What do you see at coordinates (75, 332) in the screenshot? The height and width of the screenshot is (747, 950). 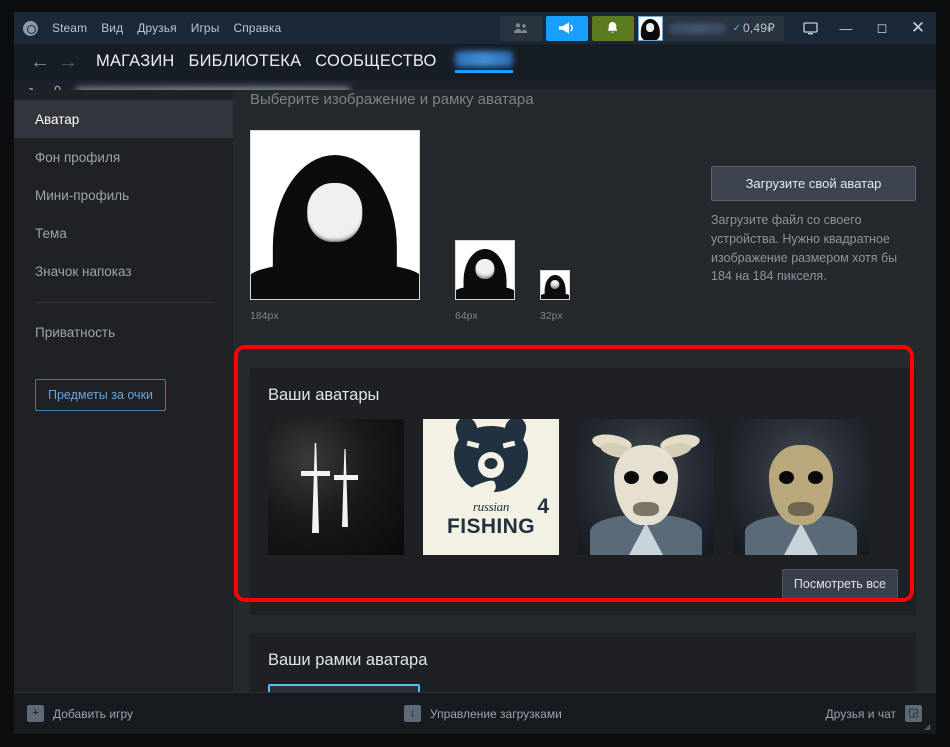 I see `sidebar-item-label: Приватность` at bounding box center [75, 332].